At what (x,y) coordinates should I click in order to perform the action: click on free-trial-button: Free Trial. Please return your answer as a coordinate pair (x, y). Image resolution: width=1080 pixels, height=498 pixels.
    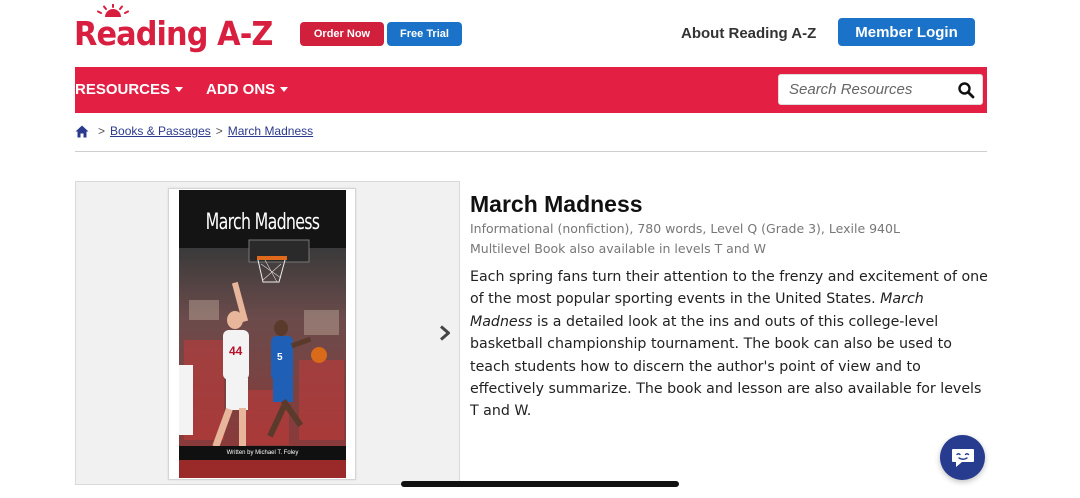
    Looking at the image, I should click on (424, 34).